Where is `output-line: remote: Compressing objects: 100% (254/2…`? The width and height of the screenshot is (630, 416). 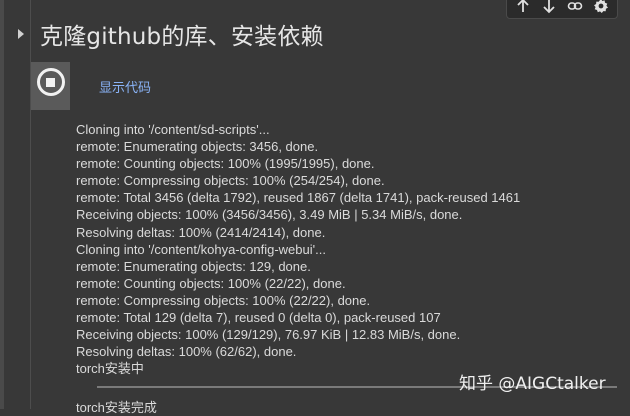 output-line: remote: Compressing objects: 100% (254/2… is located at coordinates (230, 181).